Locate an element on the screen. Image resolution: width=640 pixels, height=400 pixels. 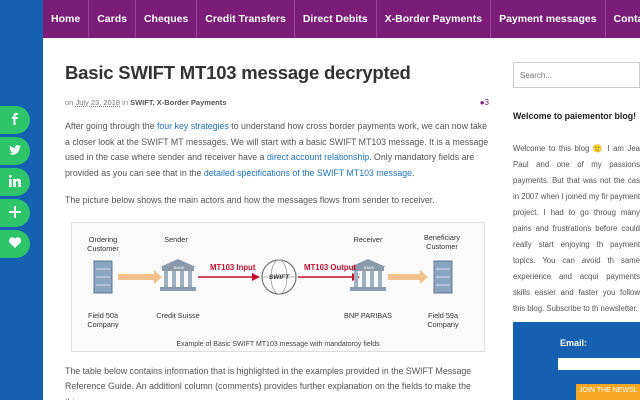
nav-home: Home is located at coordinates (66, 19).